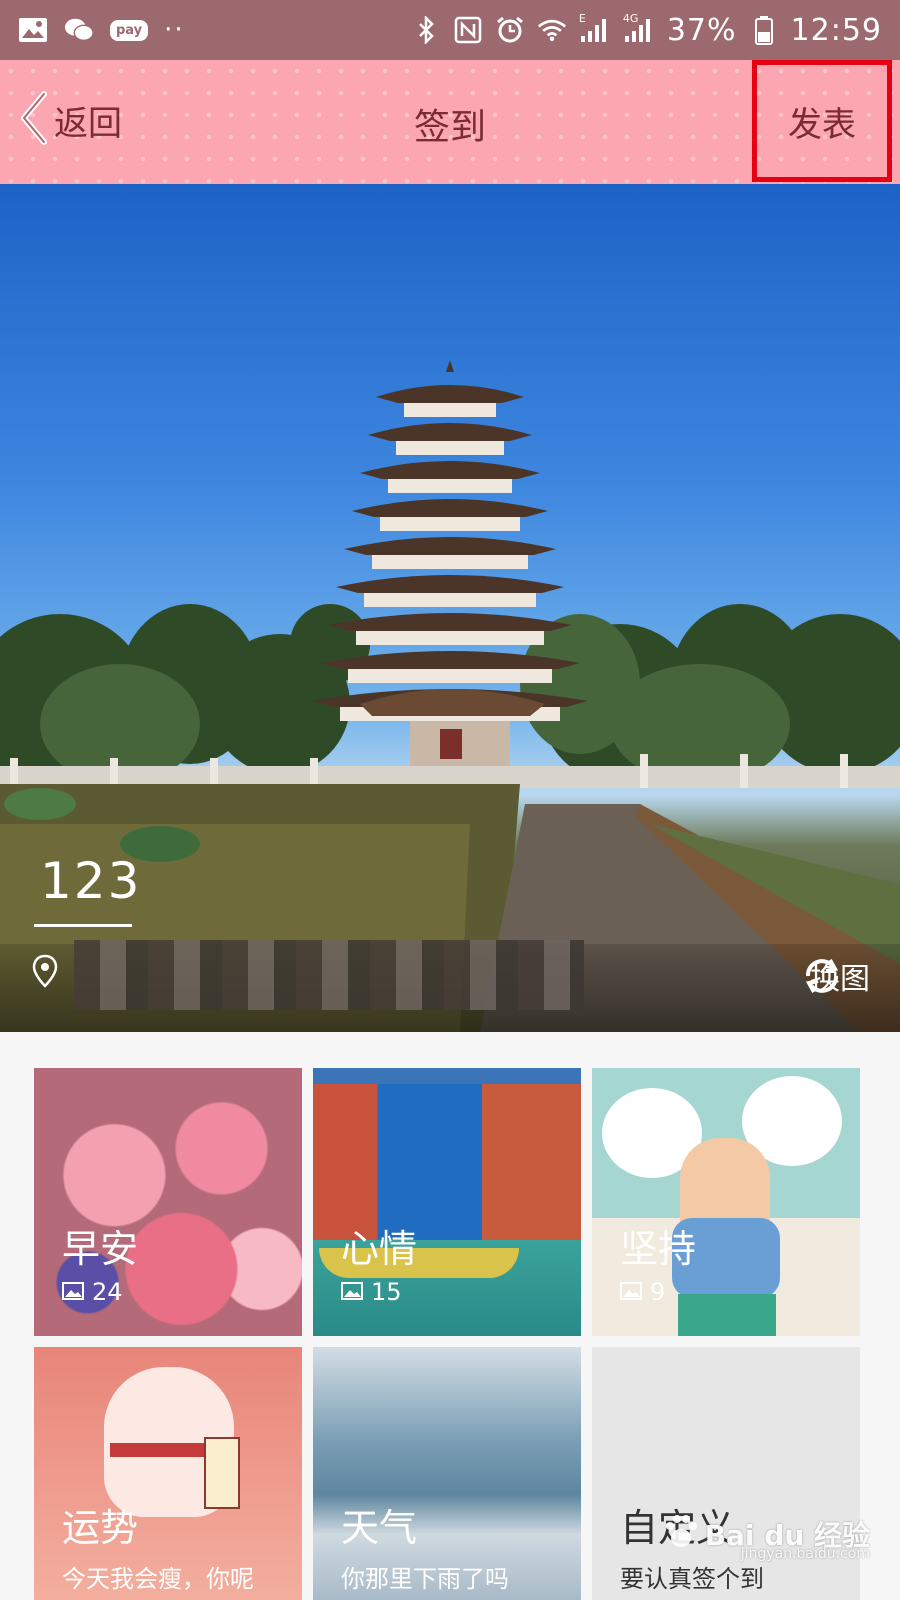 The width and height of the screenshot is (900, 1600). I want to click on checkin-title: 123, so click(90, 881).